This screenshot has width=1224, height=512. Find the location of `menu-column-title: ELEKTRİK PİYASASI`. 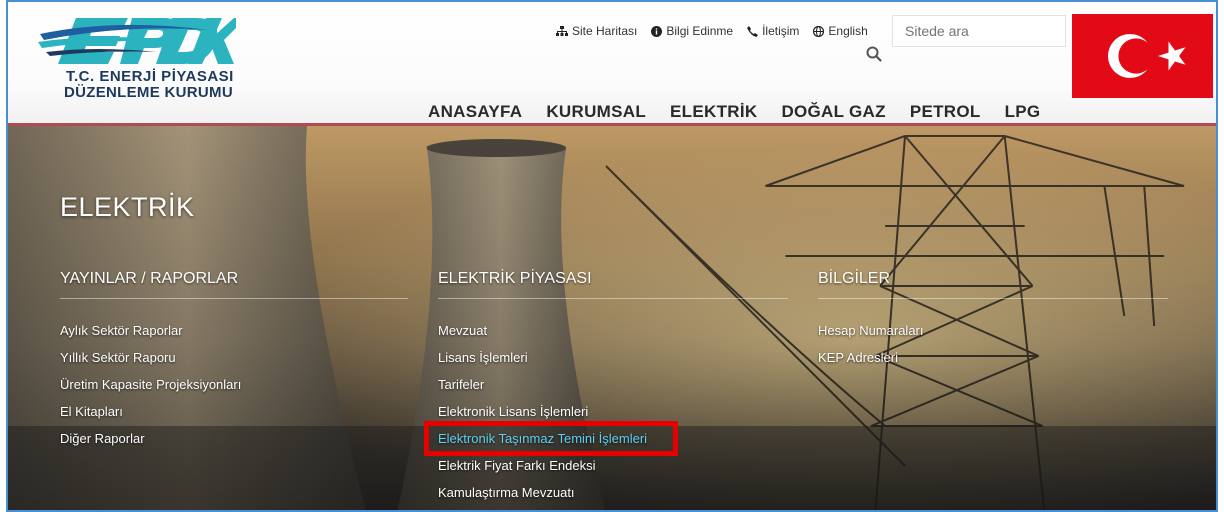

menu-column-title: ELEKTRİK PİYASASI is located at coordinates (613, 284).